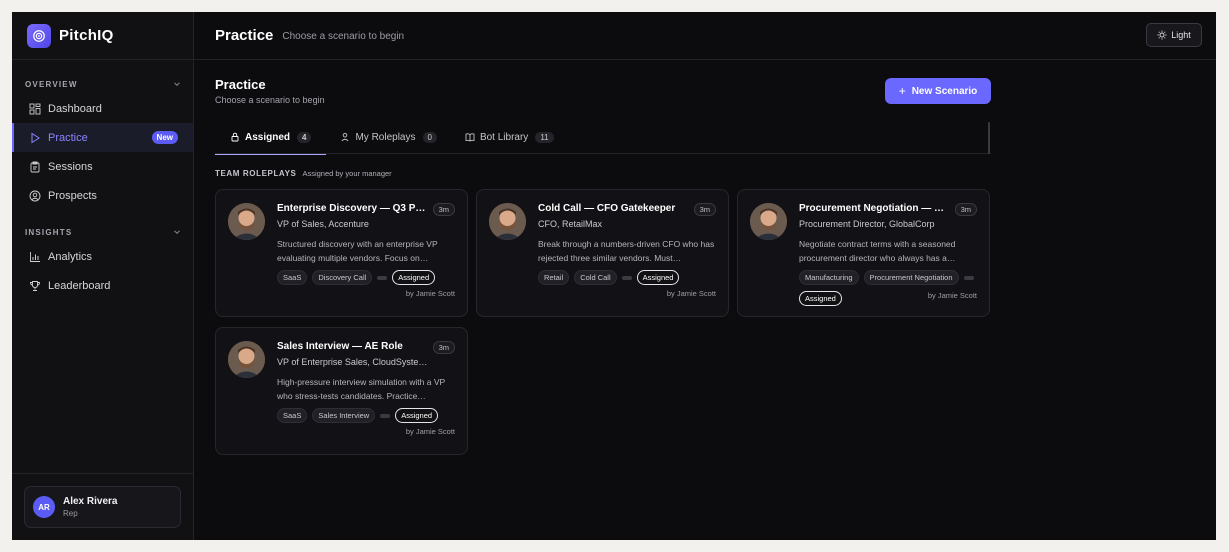 The image size is (1229, 552). I want to click on tab-my-roleplays: My Roleplays 0, so click(388, 137).